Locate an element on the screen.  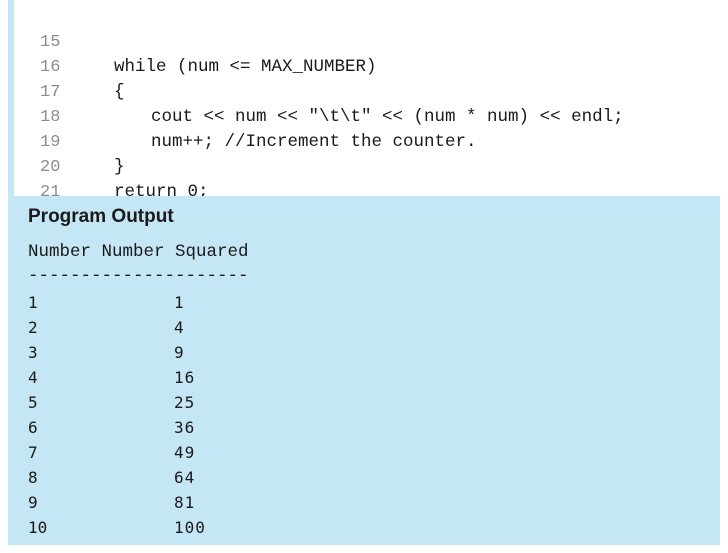
output-squared-cell: 9 is located at coordinates (179, 352).